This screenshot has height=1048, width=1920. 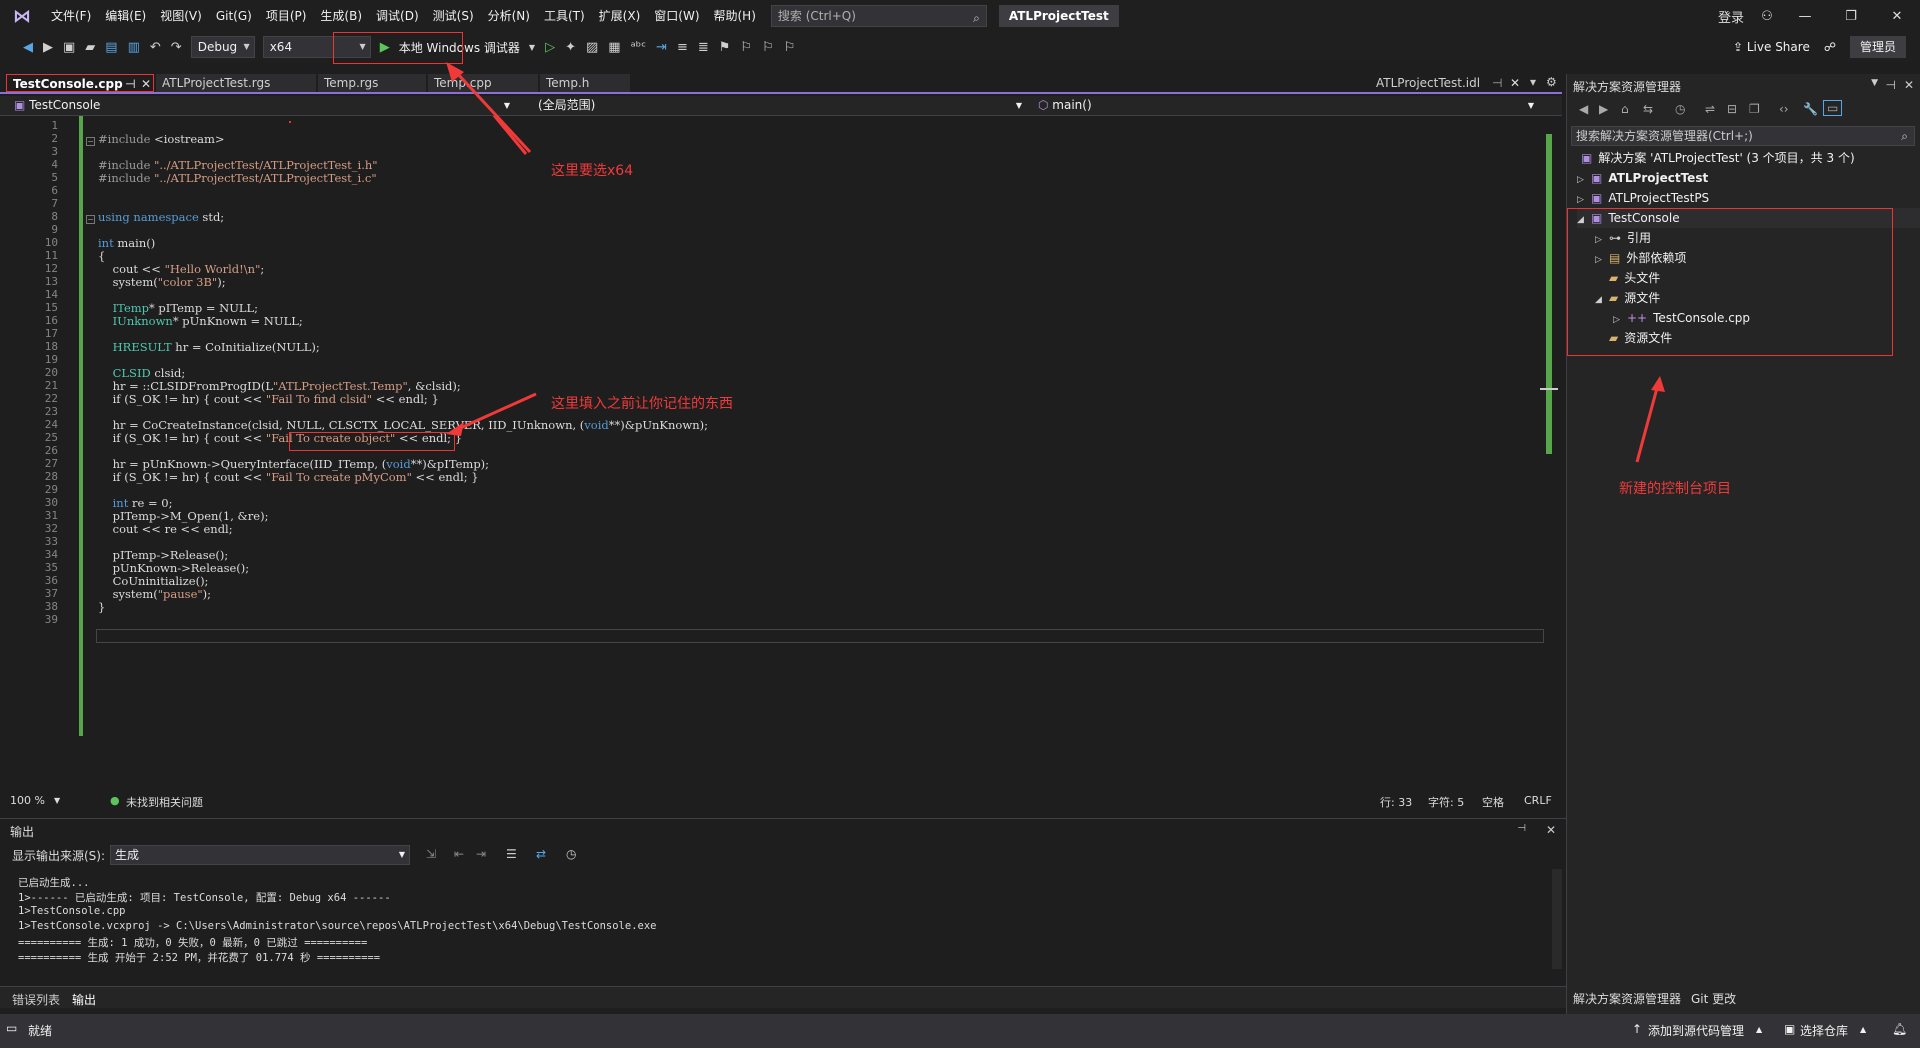 I want to click on menu-file: 文件(F), so click(x=71, y=16).